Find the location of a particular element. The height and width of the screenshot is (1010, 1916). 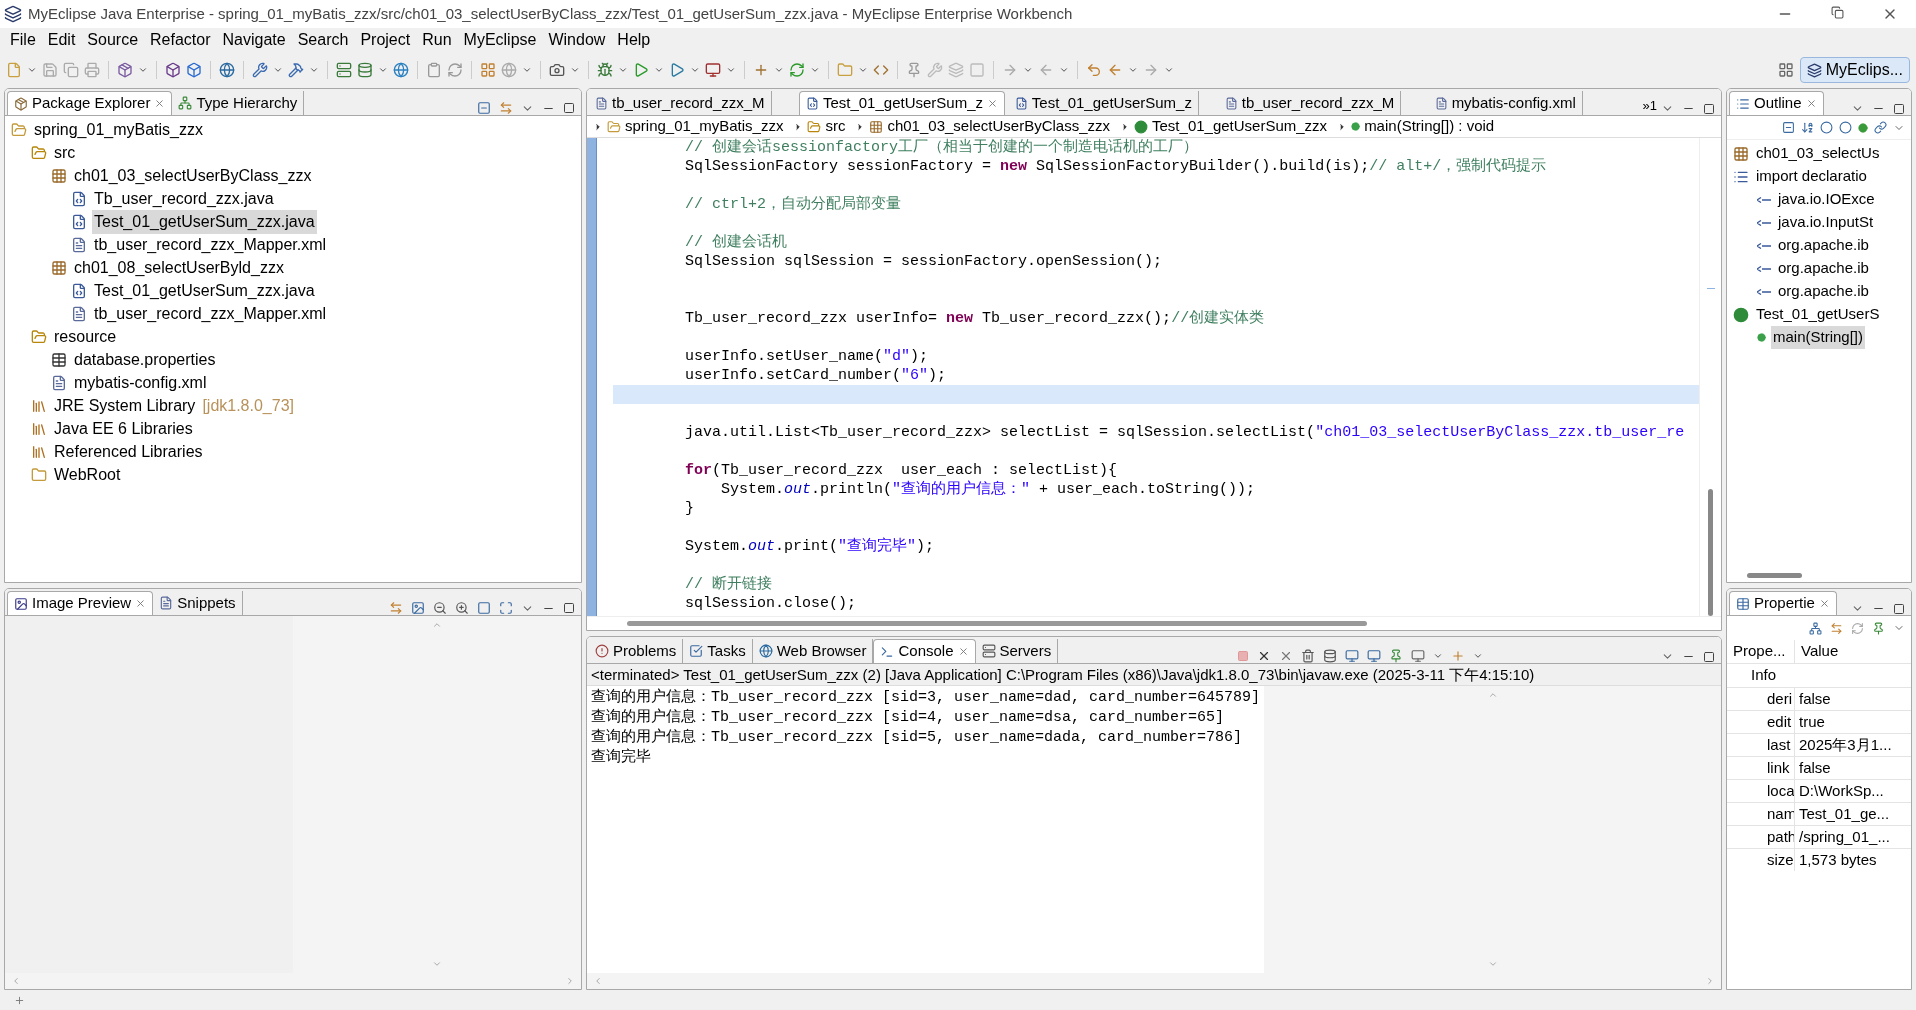

view-tab: Outline is located at coordinates (1776, 103).